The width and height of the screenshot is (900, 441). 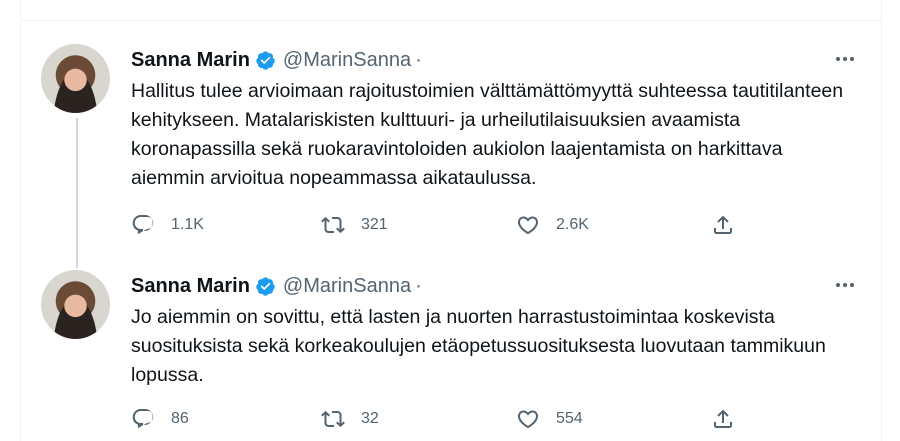 What do you see at coordinates (167, 225) in the screenshot?
I see `reply-button: 1.1K` at bounding box center [167, 225].